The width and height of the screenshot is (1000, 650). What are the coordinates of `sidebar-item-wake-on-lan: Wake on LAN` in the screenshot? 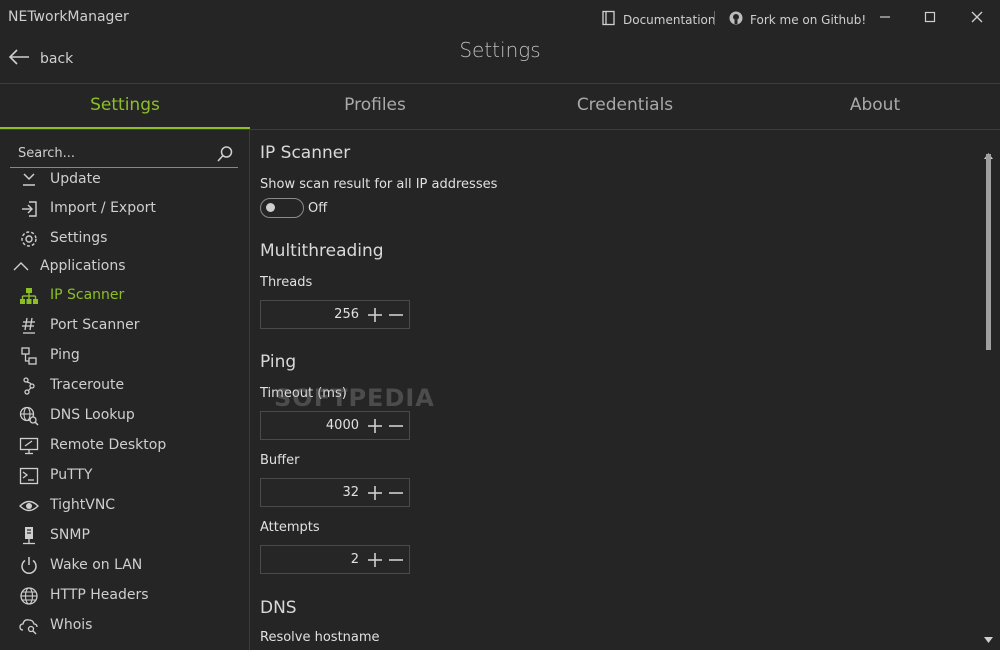 It's located at (124, 566).